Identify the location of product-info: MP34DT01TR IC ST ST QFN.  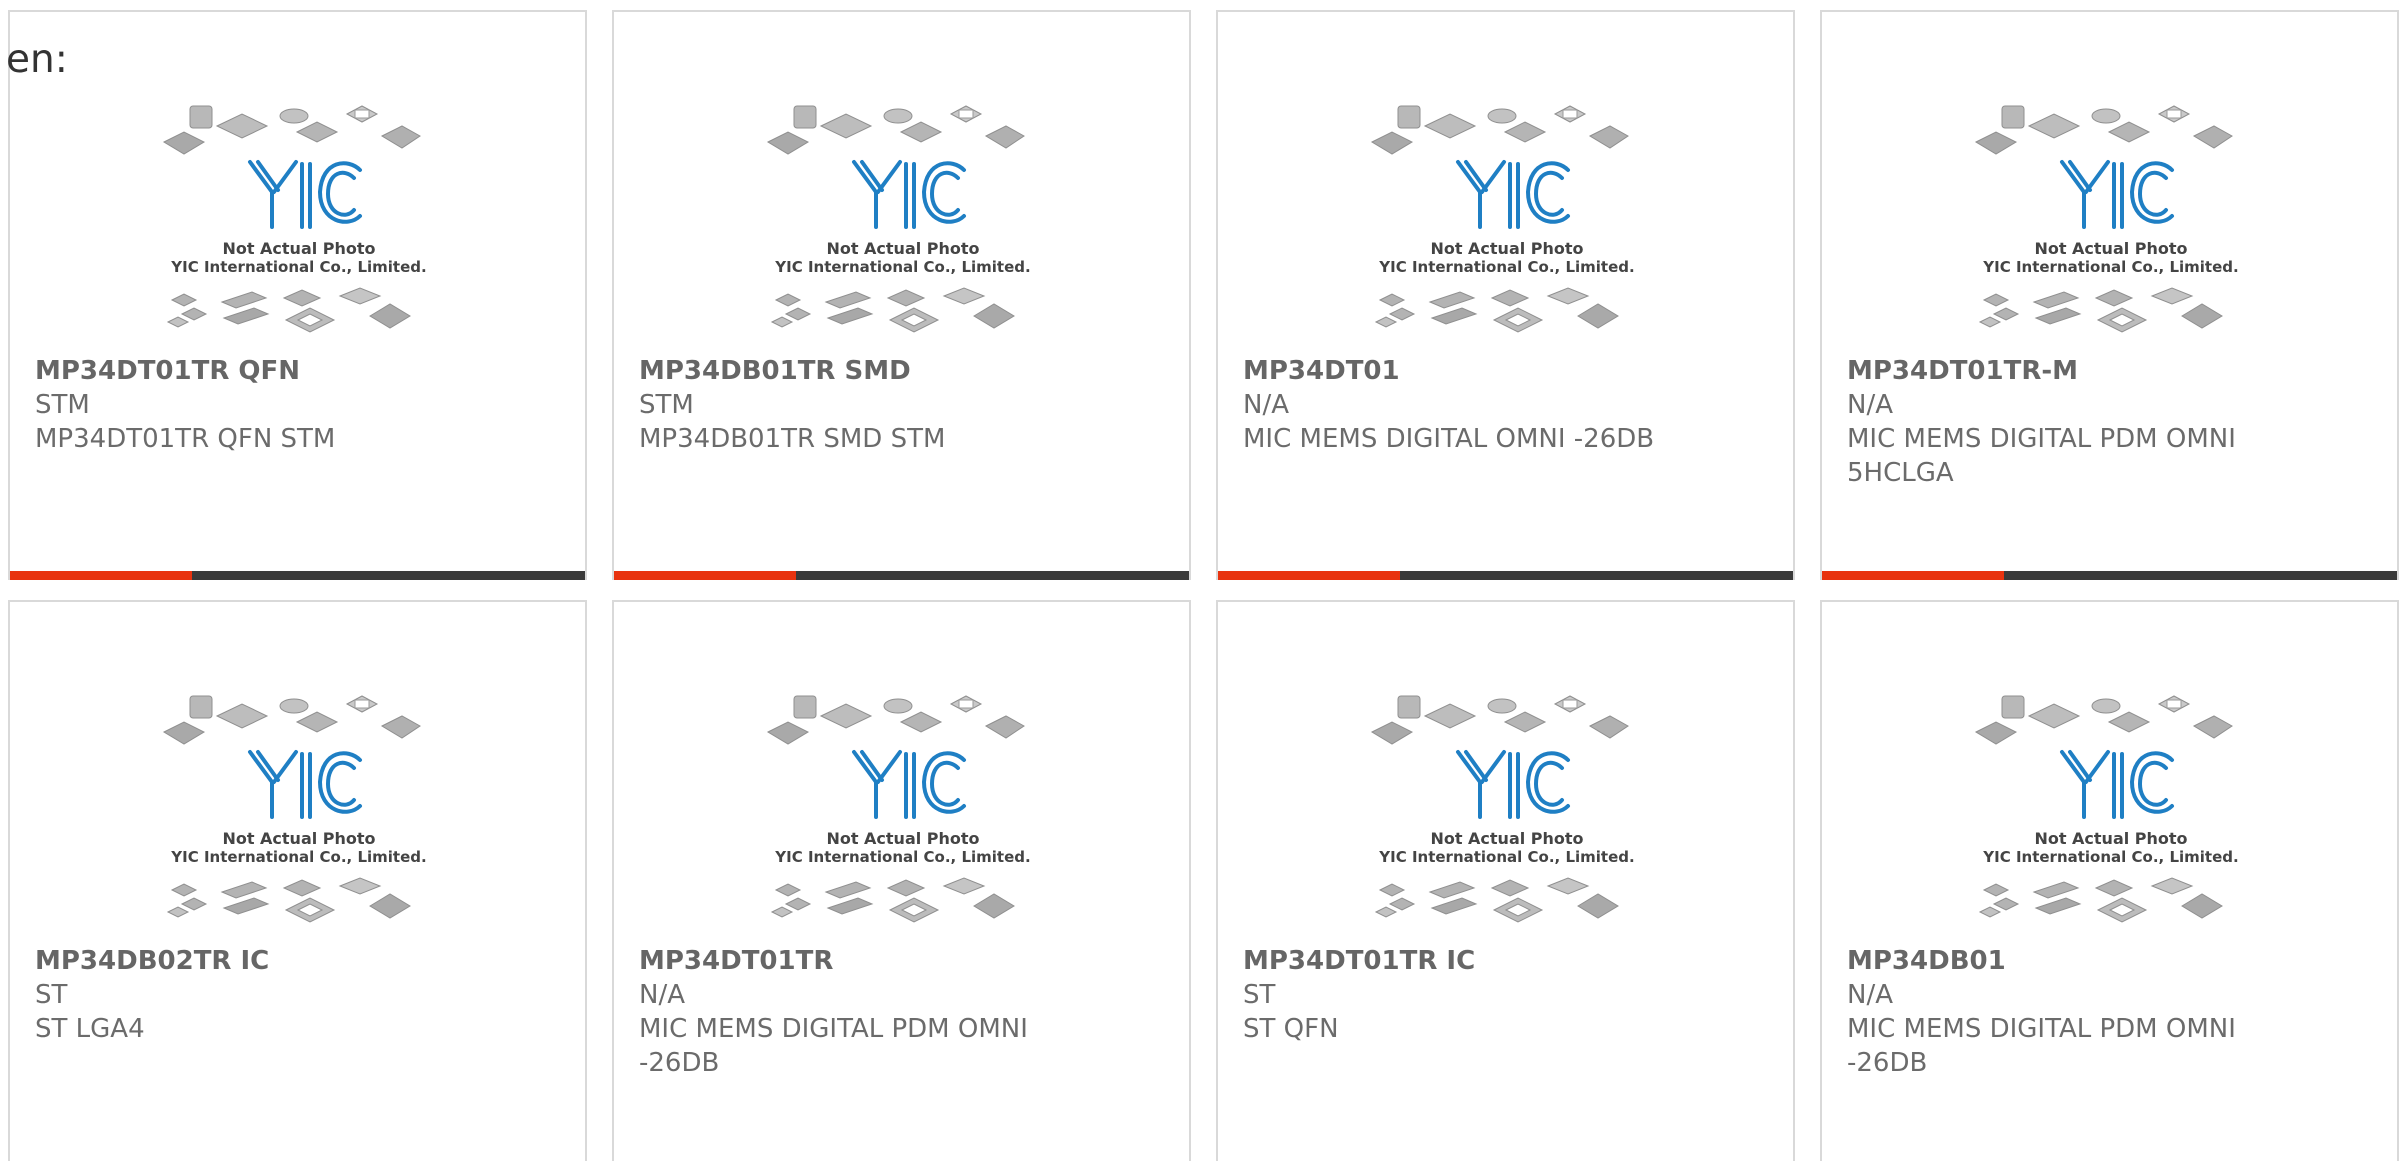
(1505, 995).